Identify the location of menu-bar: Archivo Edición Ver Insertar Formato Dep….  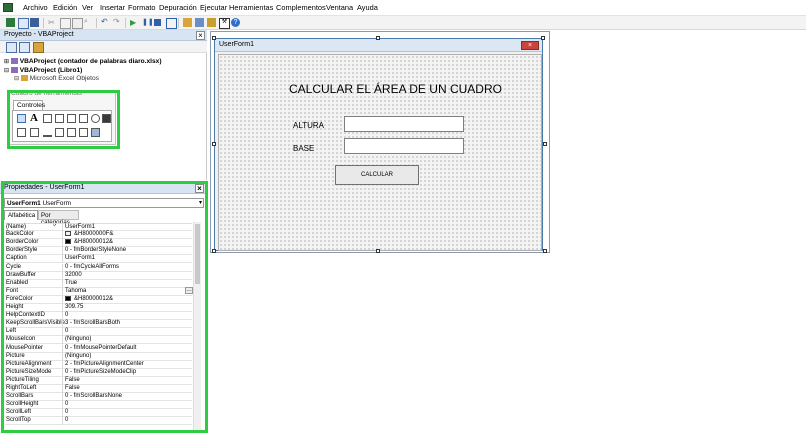
(403, 8).